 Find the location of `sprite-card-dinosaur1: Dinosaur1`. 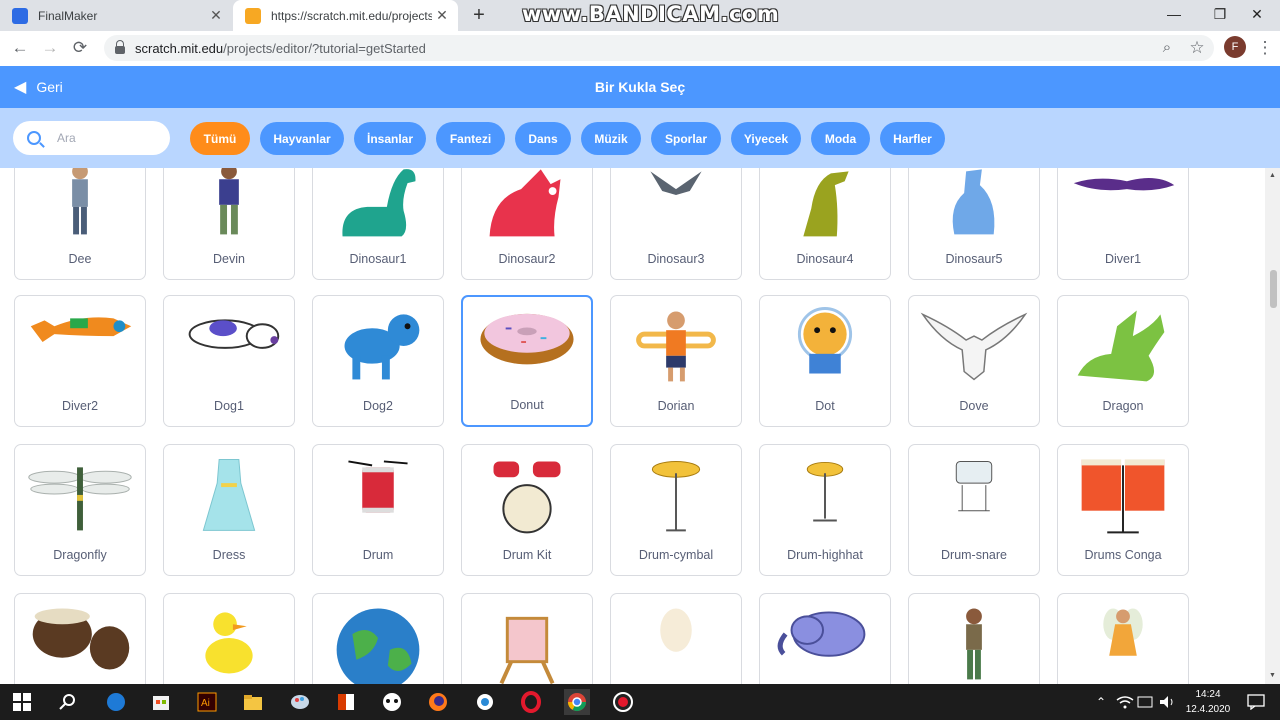

sprite-card-dinosaur1: Dinosaur1 is located at coordinates (378, 224).